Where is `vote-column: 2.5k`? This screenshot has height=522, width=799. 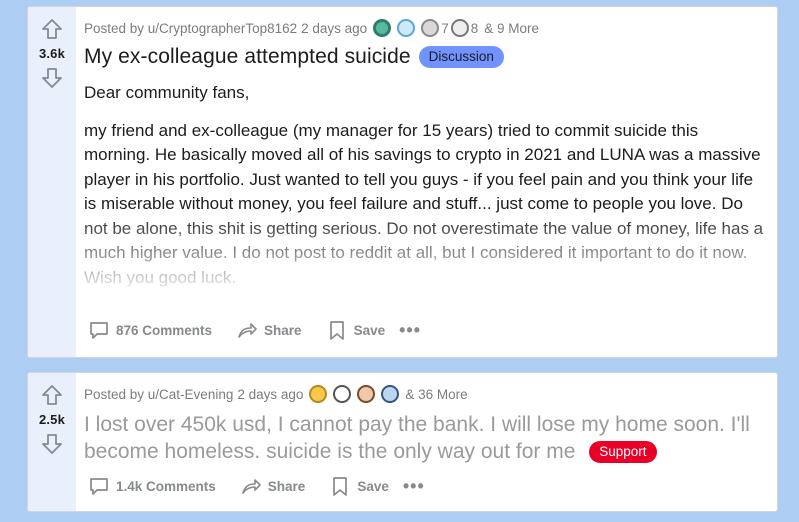
vote-column: 2.5k is located at coordinates (52, 442).